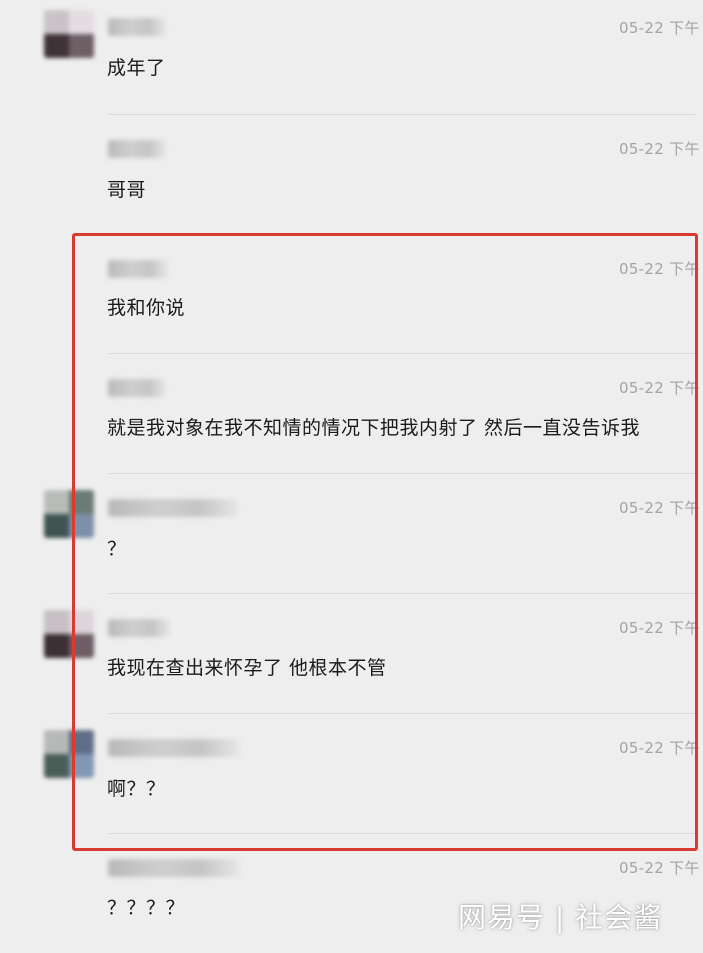 Image resolution: width=703 pixels, height=953 pixels. What do you see at coordinates (351, 413) in the screenshot?
I see `chat-message: 05-22 下午 就是我对象在我不知情的情况下把我内射了 然后一直没告诉我` at bounding box center [351, 413].